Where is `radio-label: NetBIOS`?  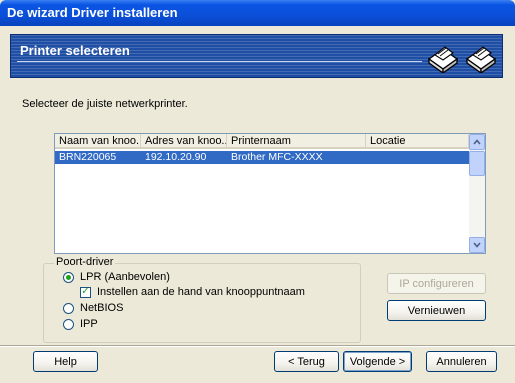 radio-label: NetBIOS is located at coordinates (102, 308).